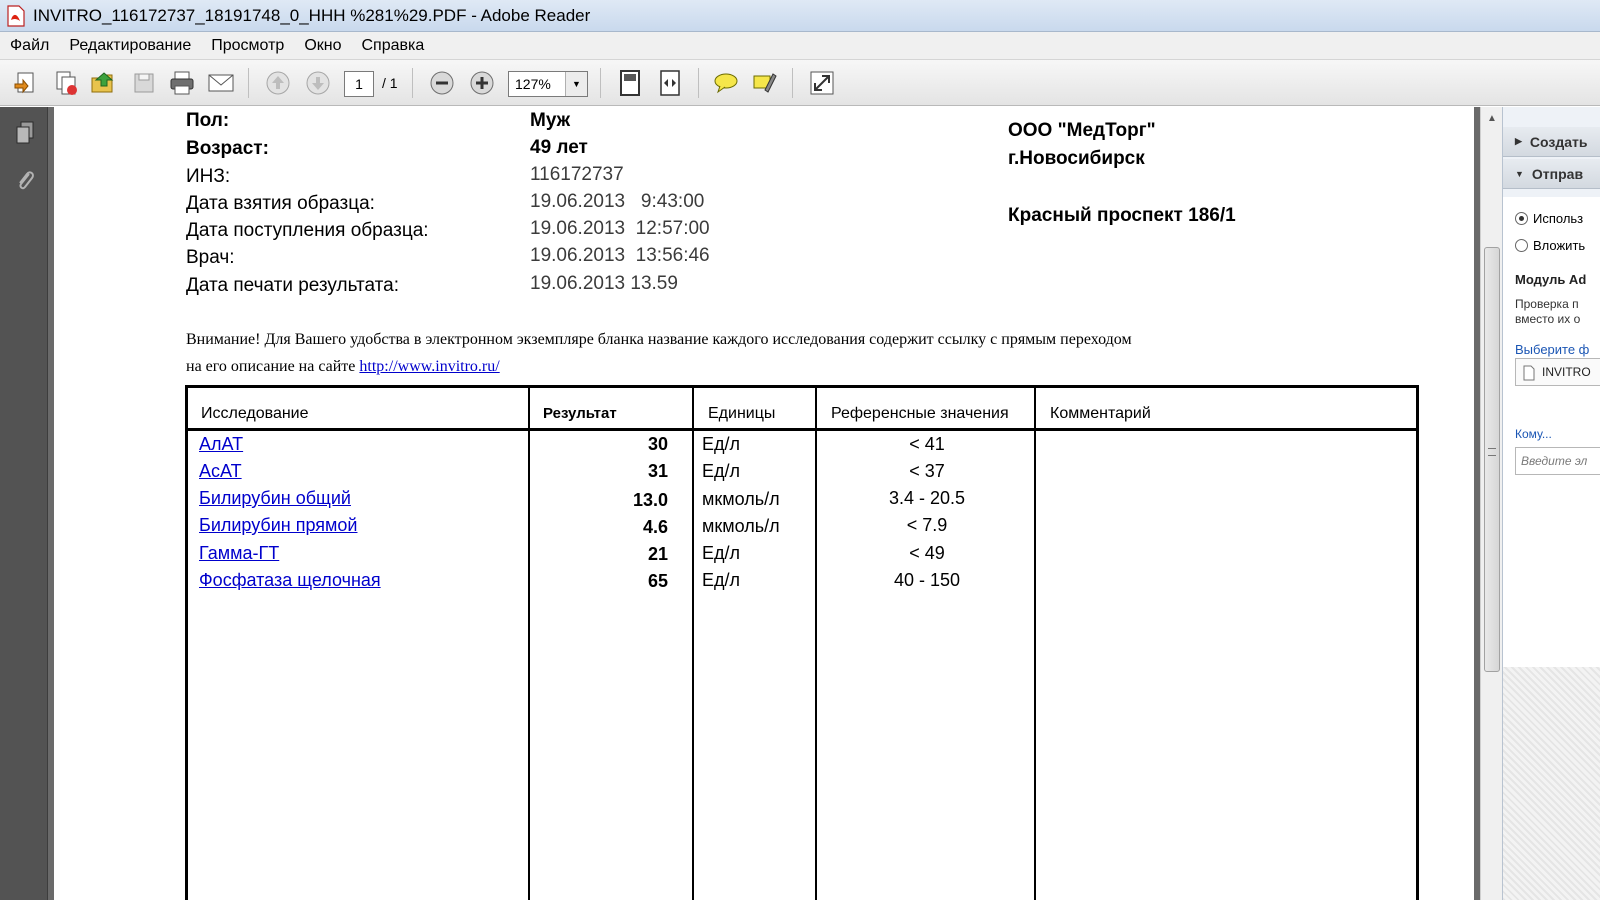  I want to click on vertical-scrollbar: ▲, so click(1491, 503).